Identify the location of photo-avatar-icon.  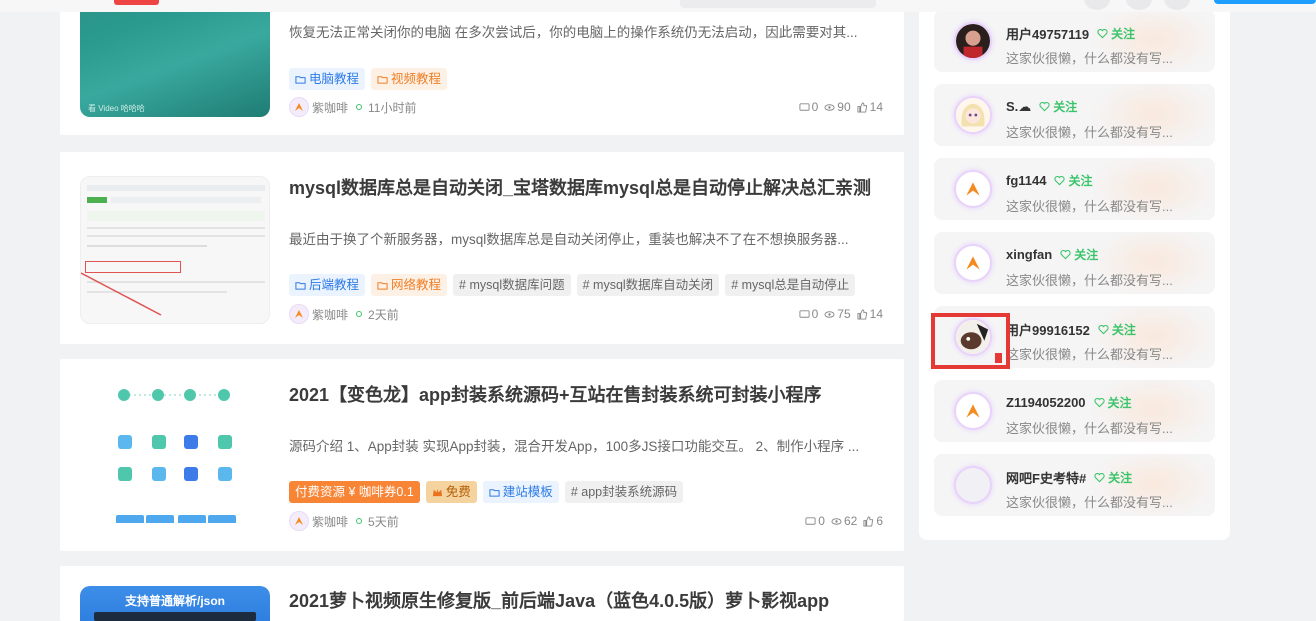
(973, 41).